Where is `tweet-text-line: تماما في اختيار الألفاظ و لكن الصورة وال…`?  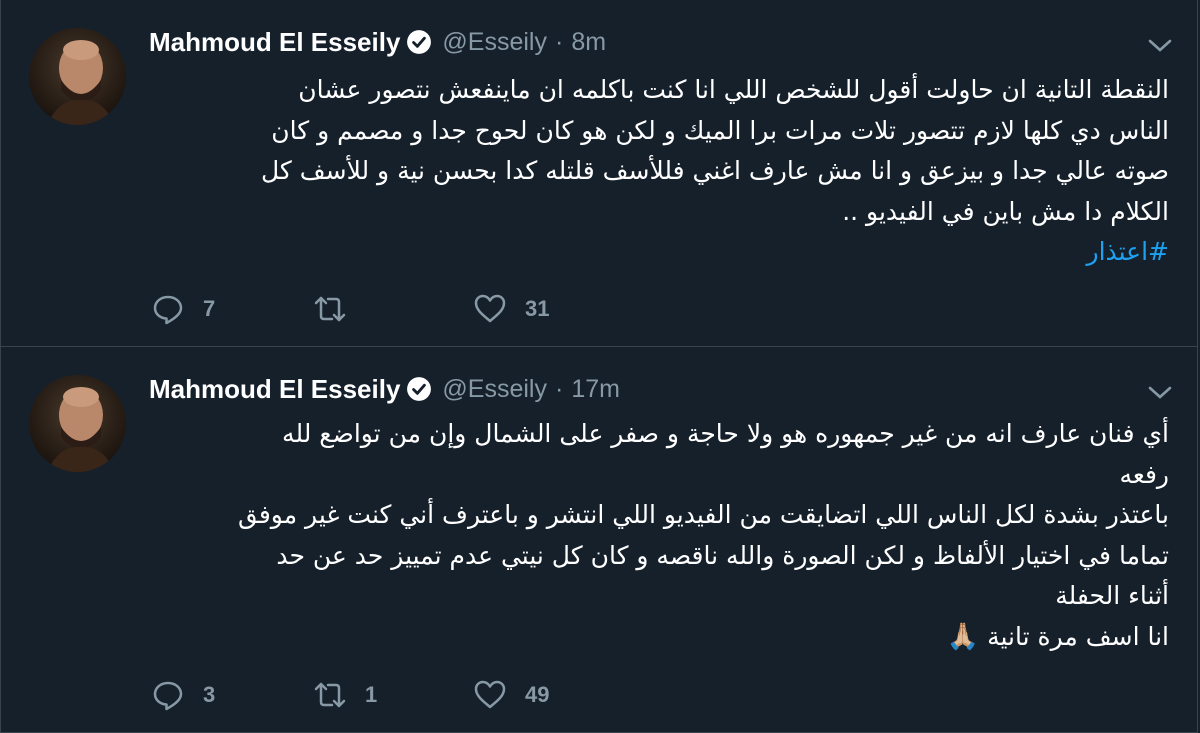 tweet-text-line: تماما في اختيار الألفاظ و لكن الصورة وال… is located at coordinates (722, 555).